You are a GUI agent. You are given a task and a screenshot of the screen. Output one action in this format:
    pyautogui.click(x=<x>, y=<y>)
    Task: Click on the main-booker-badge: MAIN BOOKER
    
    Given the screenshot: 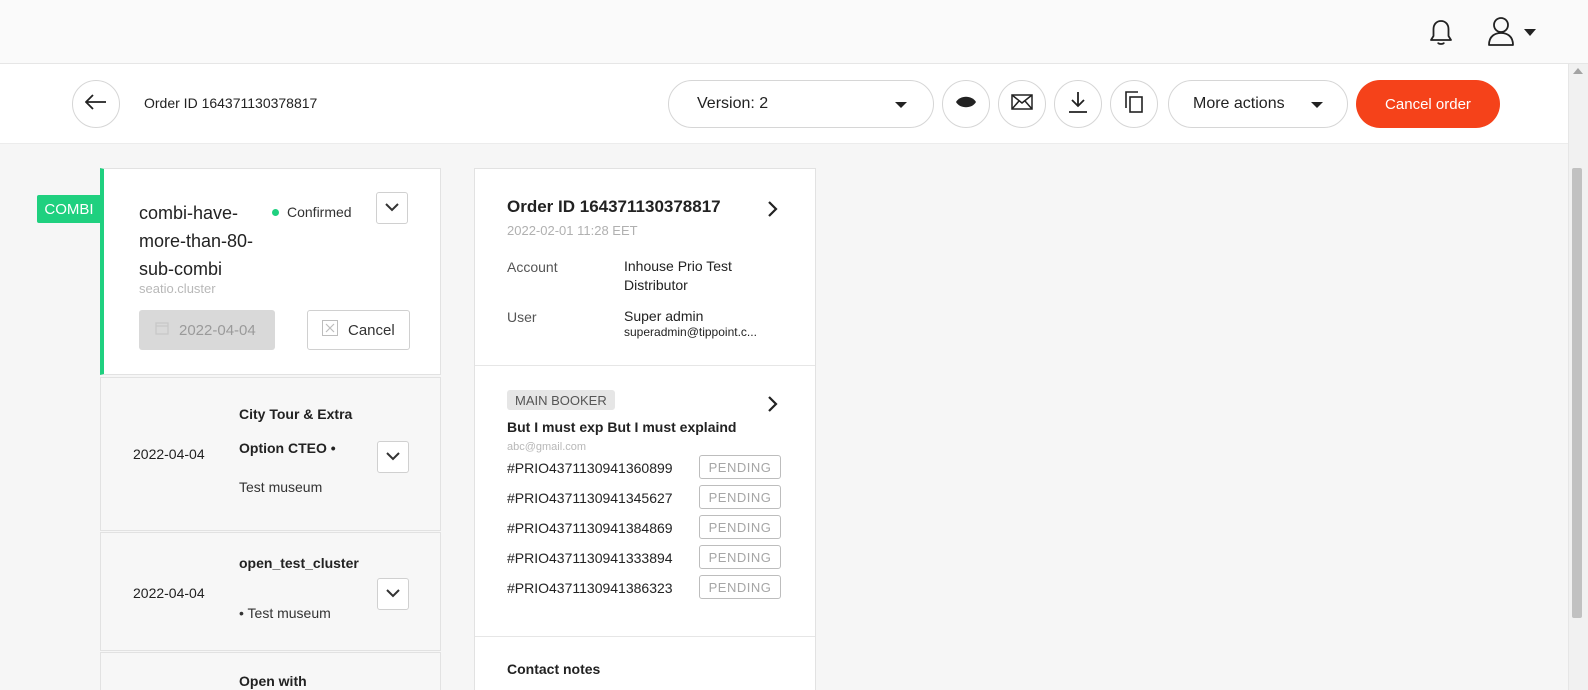 What is the action you would take?
    pyautogui.click(x=561, y=400)
    